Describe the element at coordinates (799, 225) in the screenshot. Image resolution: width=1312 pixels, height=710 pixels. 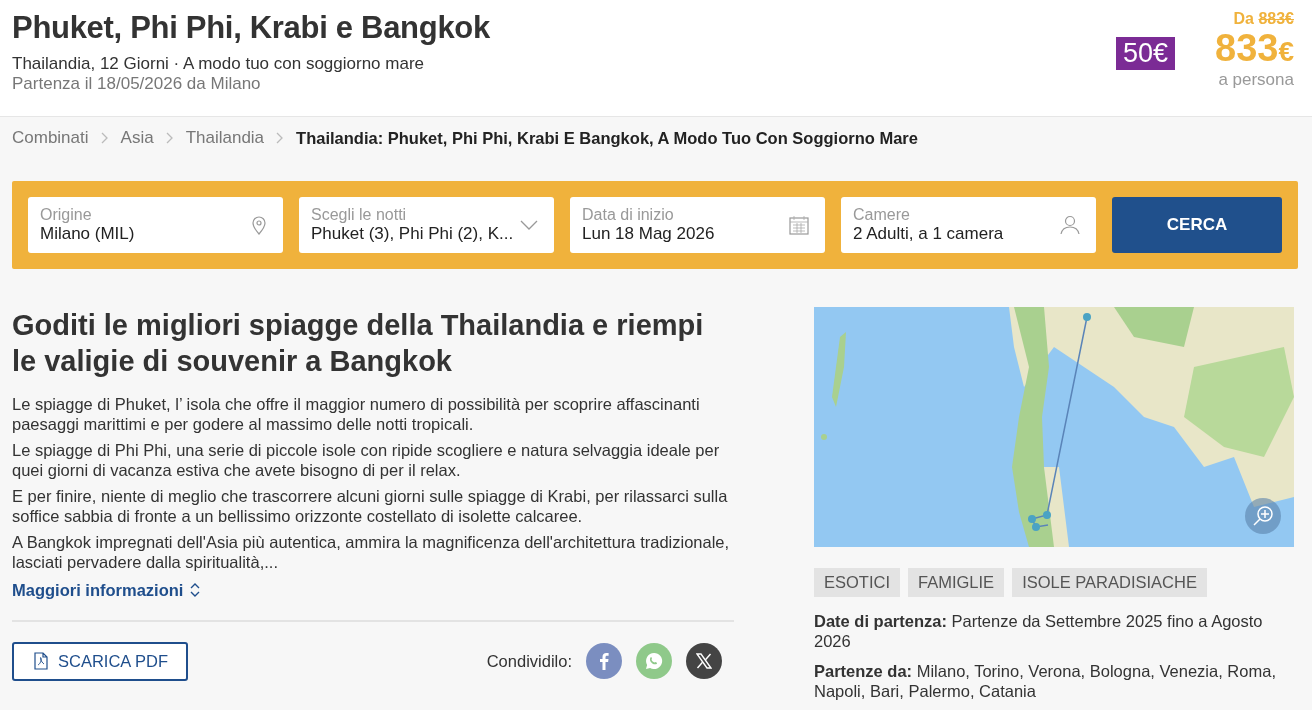
I see `calendar-icon` at that location.